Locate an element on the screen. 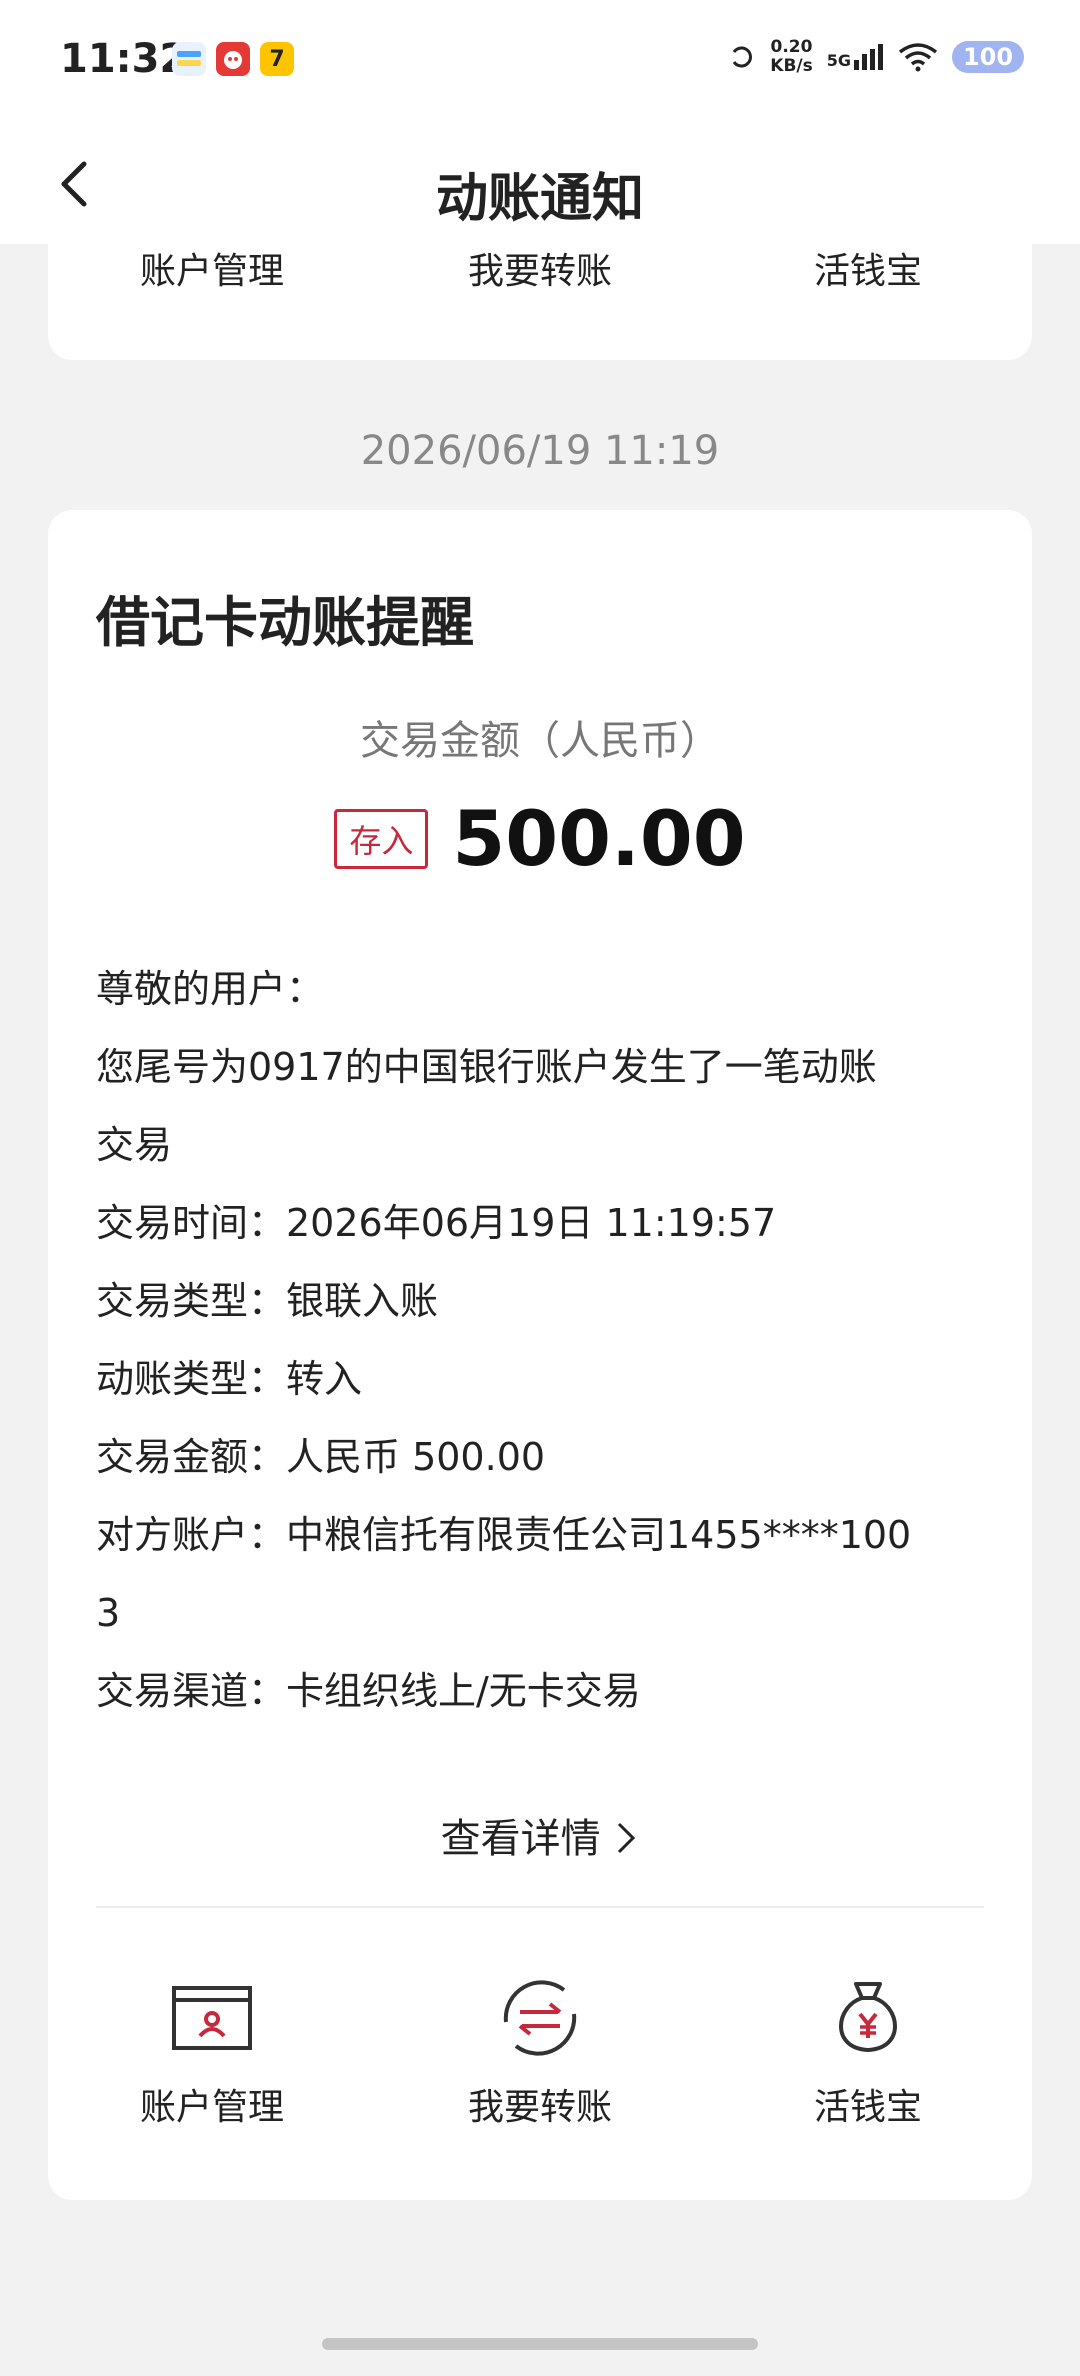  divider is located at coordinates (540, 1907).